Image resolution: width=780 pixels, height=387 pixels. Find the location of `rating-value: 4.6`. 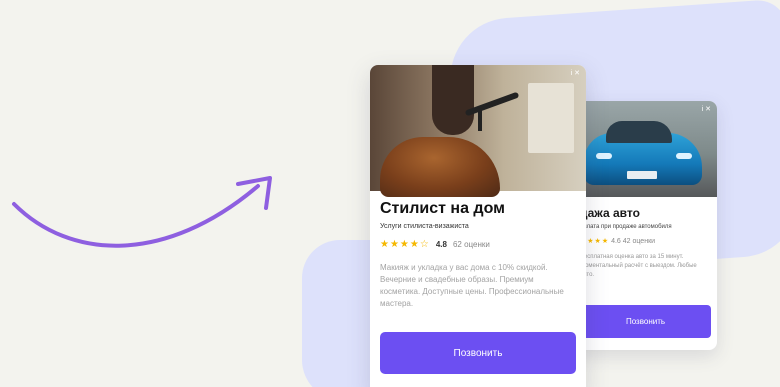

rating-value: 4.6 is located at coordinates (616, 241).